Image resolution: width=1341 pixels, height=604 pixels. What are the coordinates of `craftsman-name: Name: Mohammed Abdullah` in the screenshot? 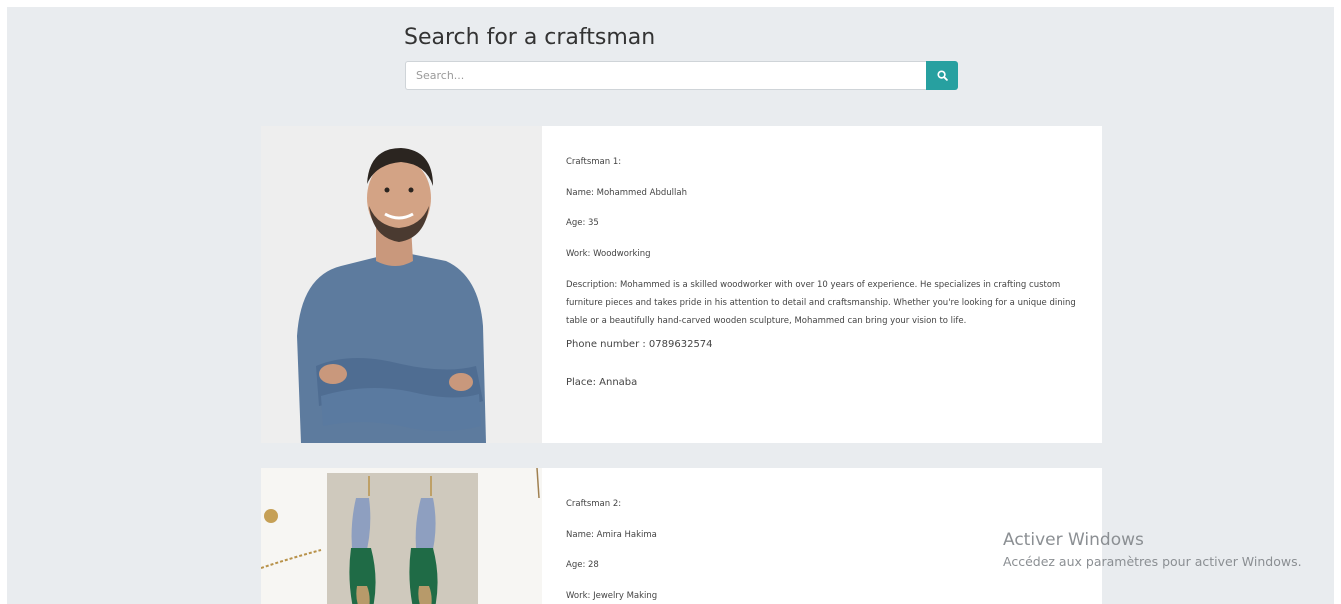 It's located at (626, 192).